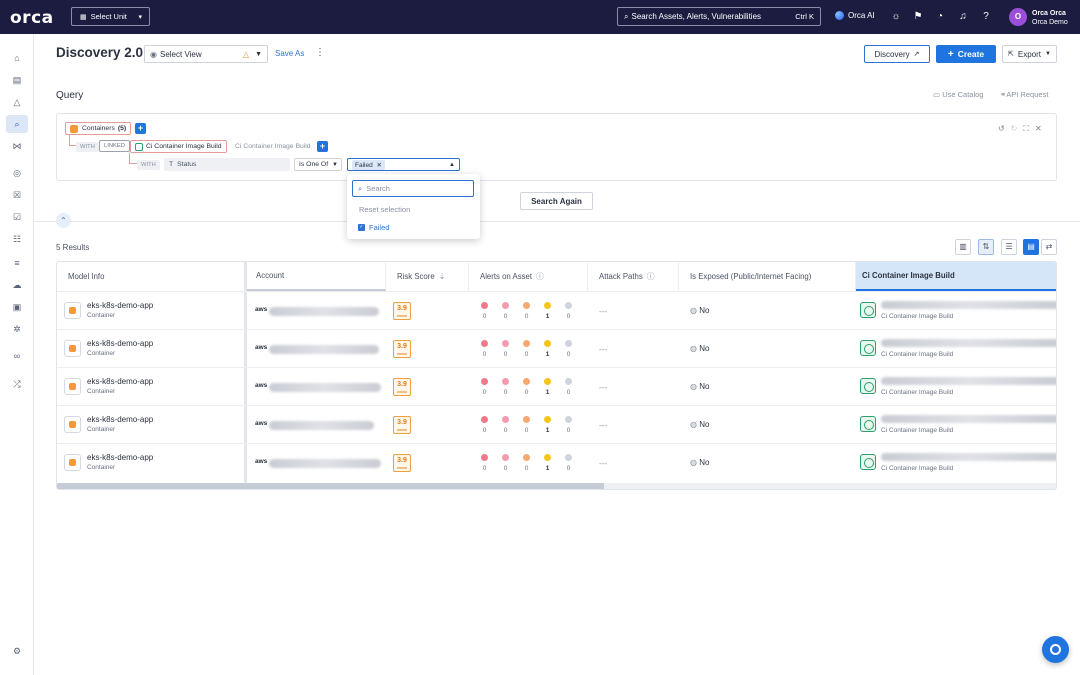  I want to click on select-unit-dropdown: ▦ Select Unit ▾, so click(110, 16).